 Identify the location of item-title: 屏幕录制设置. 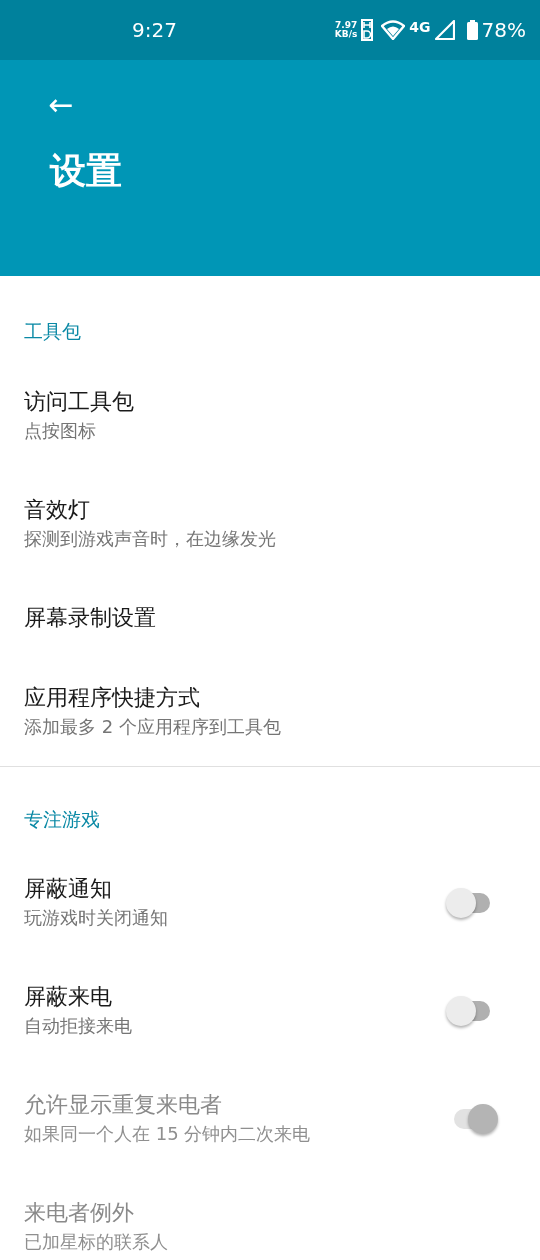
(90, 617).